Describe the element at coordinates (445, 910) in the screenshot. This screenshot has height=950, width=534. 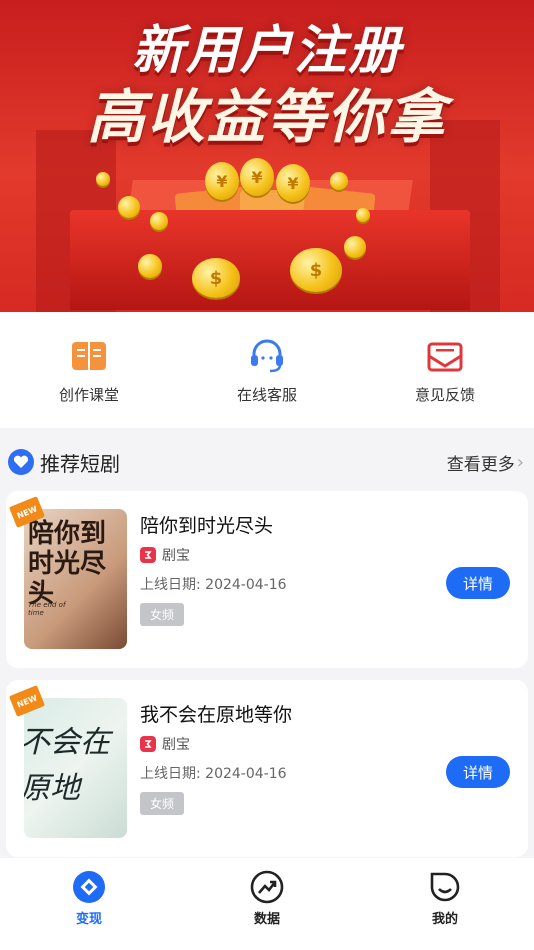
I see `tab-profile: 我的` at that location.